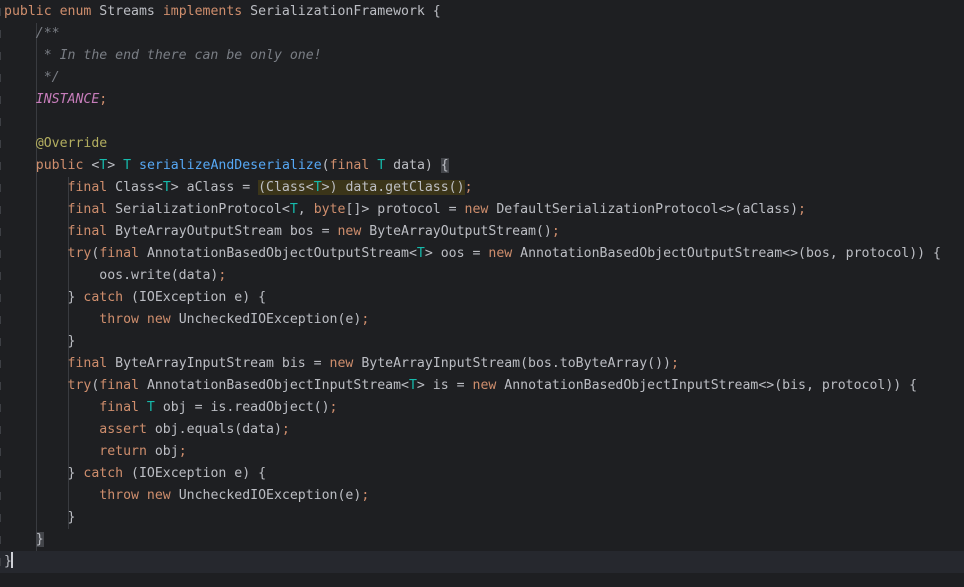  What do you see at coordinates (345, 11) in the screenshot?
I see `code-token: SerializationFramework {` at bounding box center [345, 11].